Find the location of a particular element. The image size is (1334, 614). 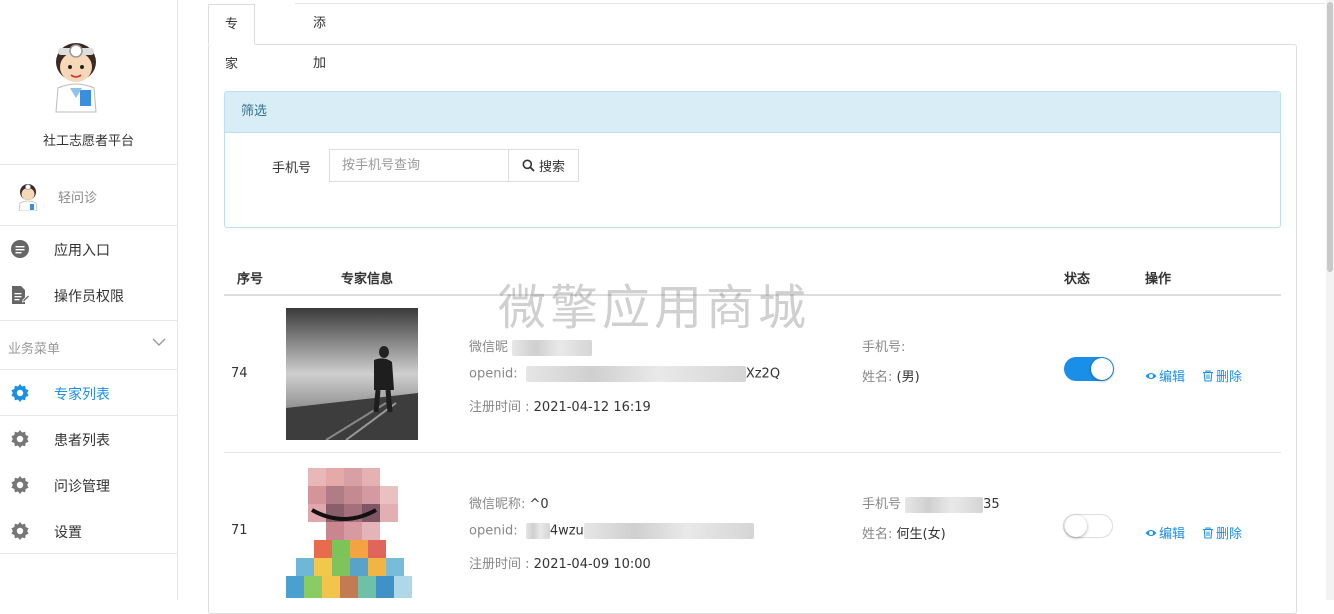

menu-item-consultation-management: 问诊管理 is located at coordinates (88, 485).